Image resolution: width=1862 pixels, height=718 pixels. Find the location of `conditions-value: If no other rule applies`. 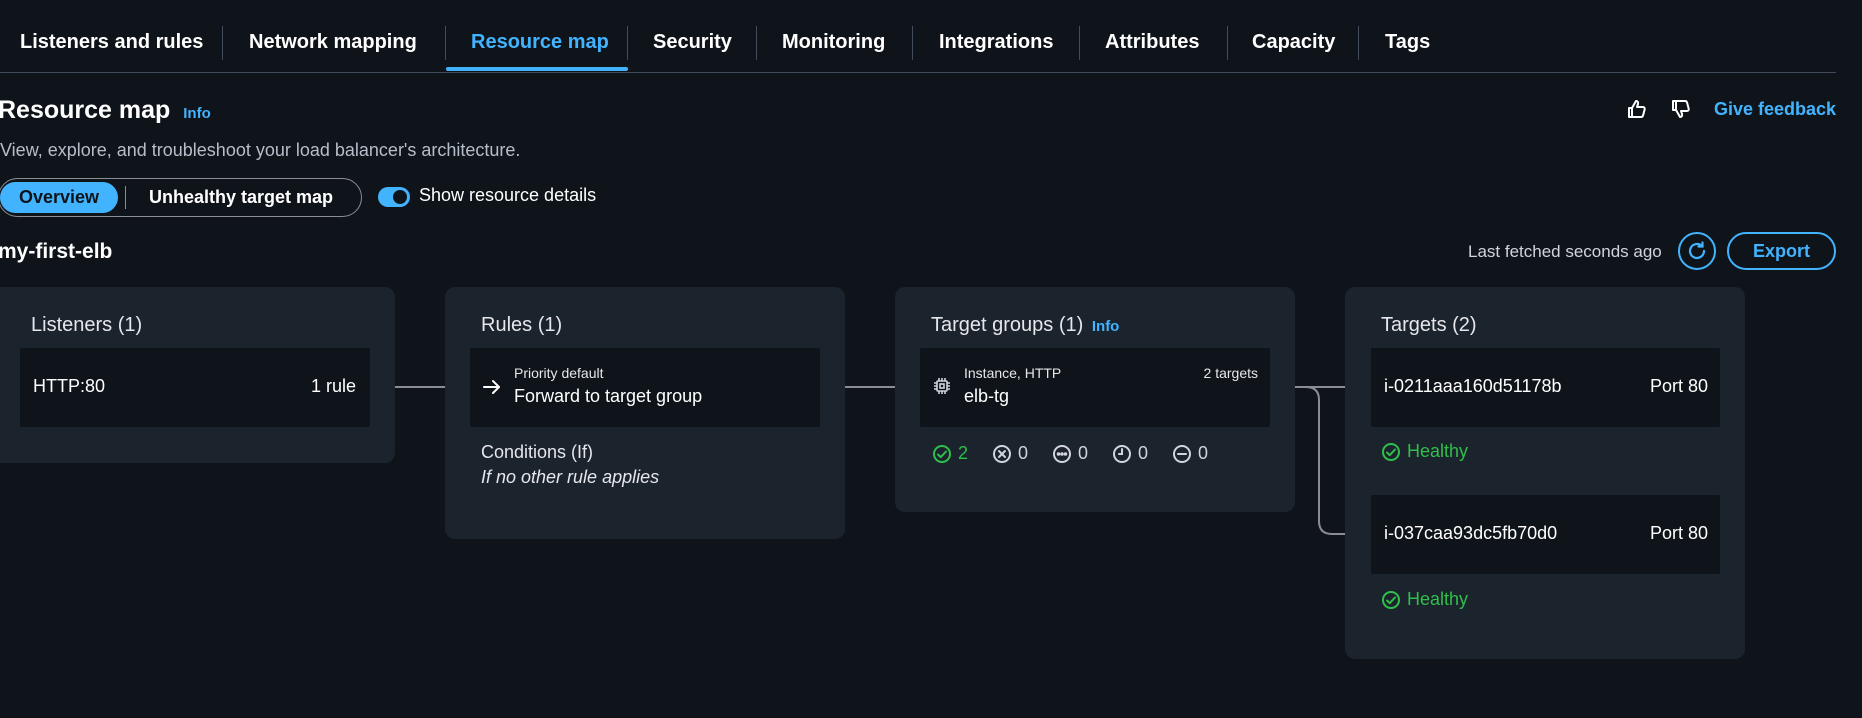

conditions-value: If no other rule applies is located at coordinates (570, 477).